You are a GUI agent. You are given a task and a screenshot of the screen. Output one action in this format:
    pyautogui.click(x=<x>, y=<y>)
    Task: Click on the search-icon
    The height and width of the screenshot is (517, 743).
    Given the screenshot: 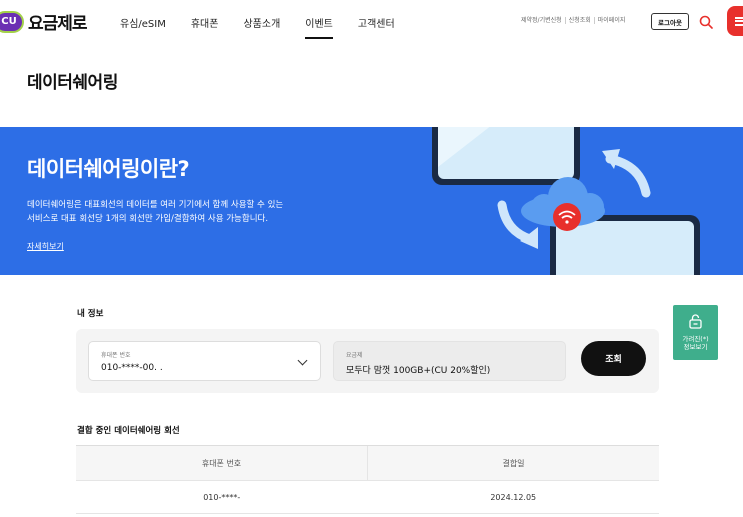 What is the action you would take?
    pyautogui.click(x=706, y=22)
    